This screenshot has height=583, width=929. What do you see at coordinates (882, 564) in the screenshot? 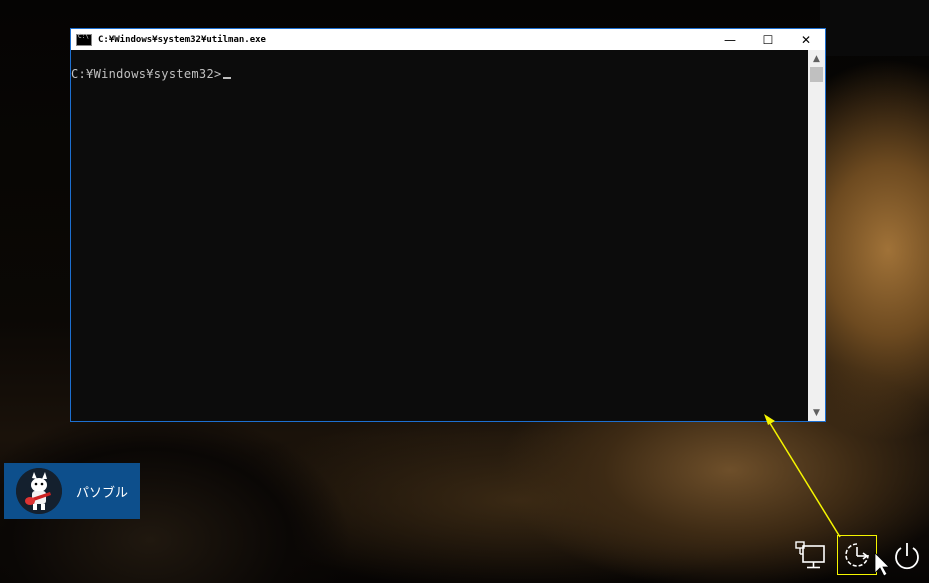
I see `mouse-pointer-icon` at bounding box center [882, 564].